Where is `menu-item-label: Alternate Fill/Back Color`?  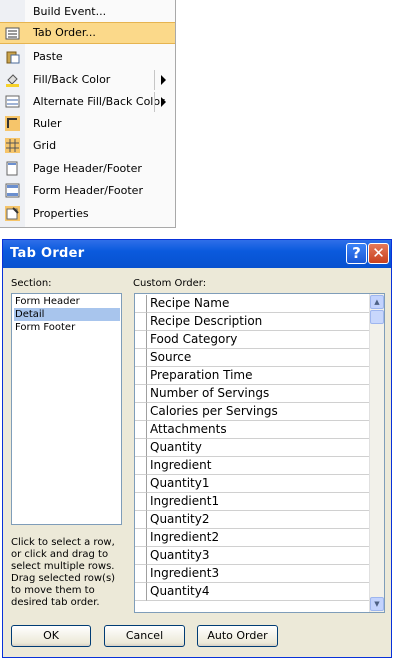
menu-item-label: Alternate Fill/Back Color is located at coordinates (99, 101).